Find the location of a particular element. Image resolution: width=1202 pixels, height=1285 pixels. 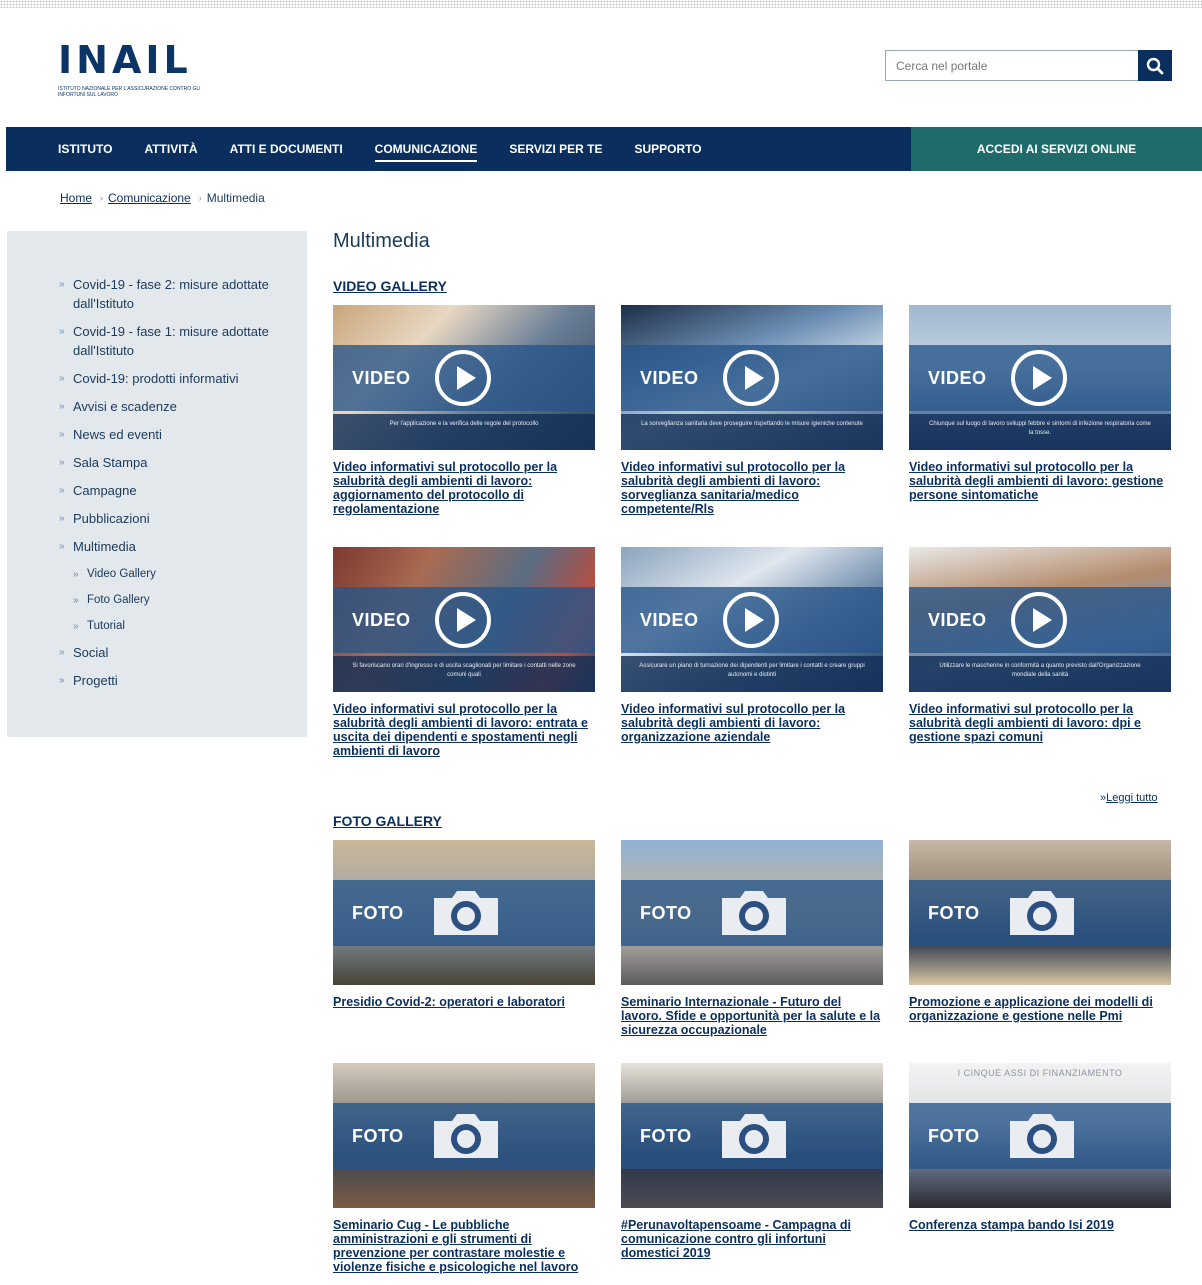

nav-comunicazione: COMUNICAZIONE is located at coordinates (425, 149).